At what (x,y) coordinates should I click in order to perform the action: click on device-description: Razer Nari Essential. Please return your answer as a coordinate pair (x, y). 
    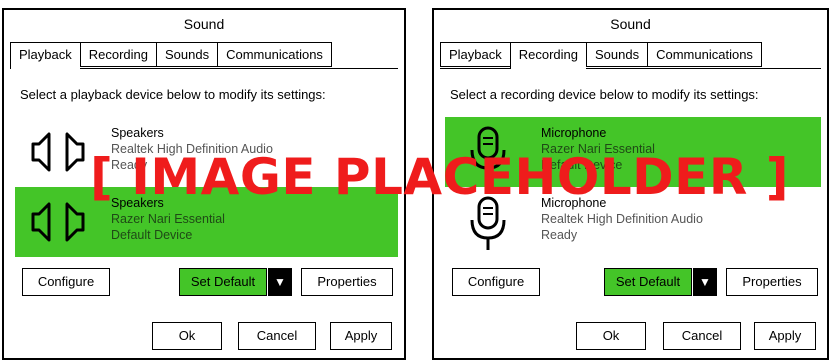
    Looking at the image, I should click on (168, 219).